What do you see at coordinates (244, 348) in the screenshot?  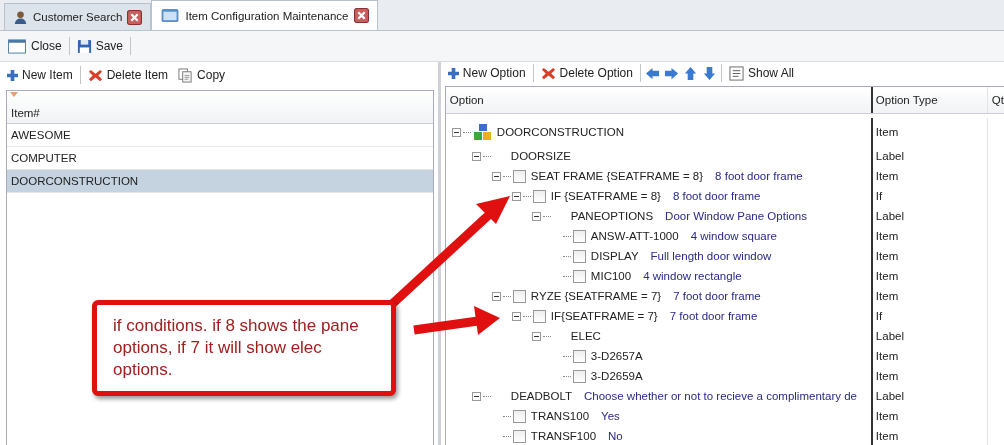 I see `callout: if conditions. if 8 shows the pane options, if 7 it will show elec options.` at bounding box center [244, 348].